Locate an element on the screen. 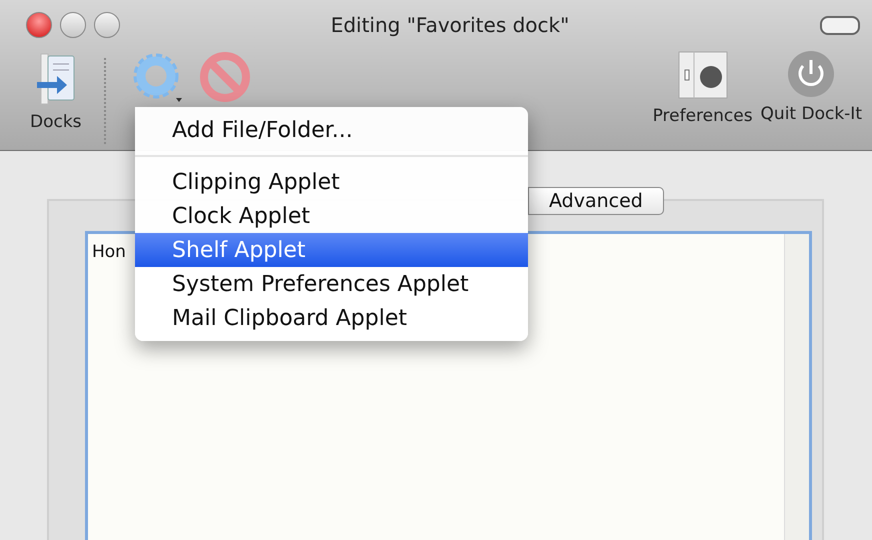  quit-button: Quit Dock-It is located at coordinates (811, 87).